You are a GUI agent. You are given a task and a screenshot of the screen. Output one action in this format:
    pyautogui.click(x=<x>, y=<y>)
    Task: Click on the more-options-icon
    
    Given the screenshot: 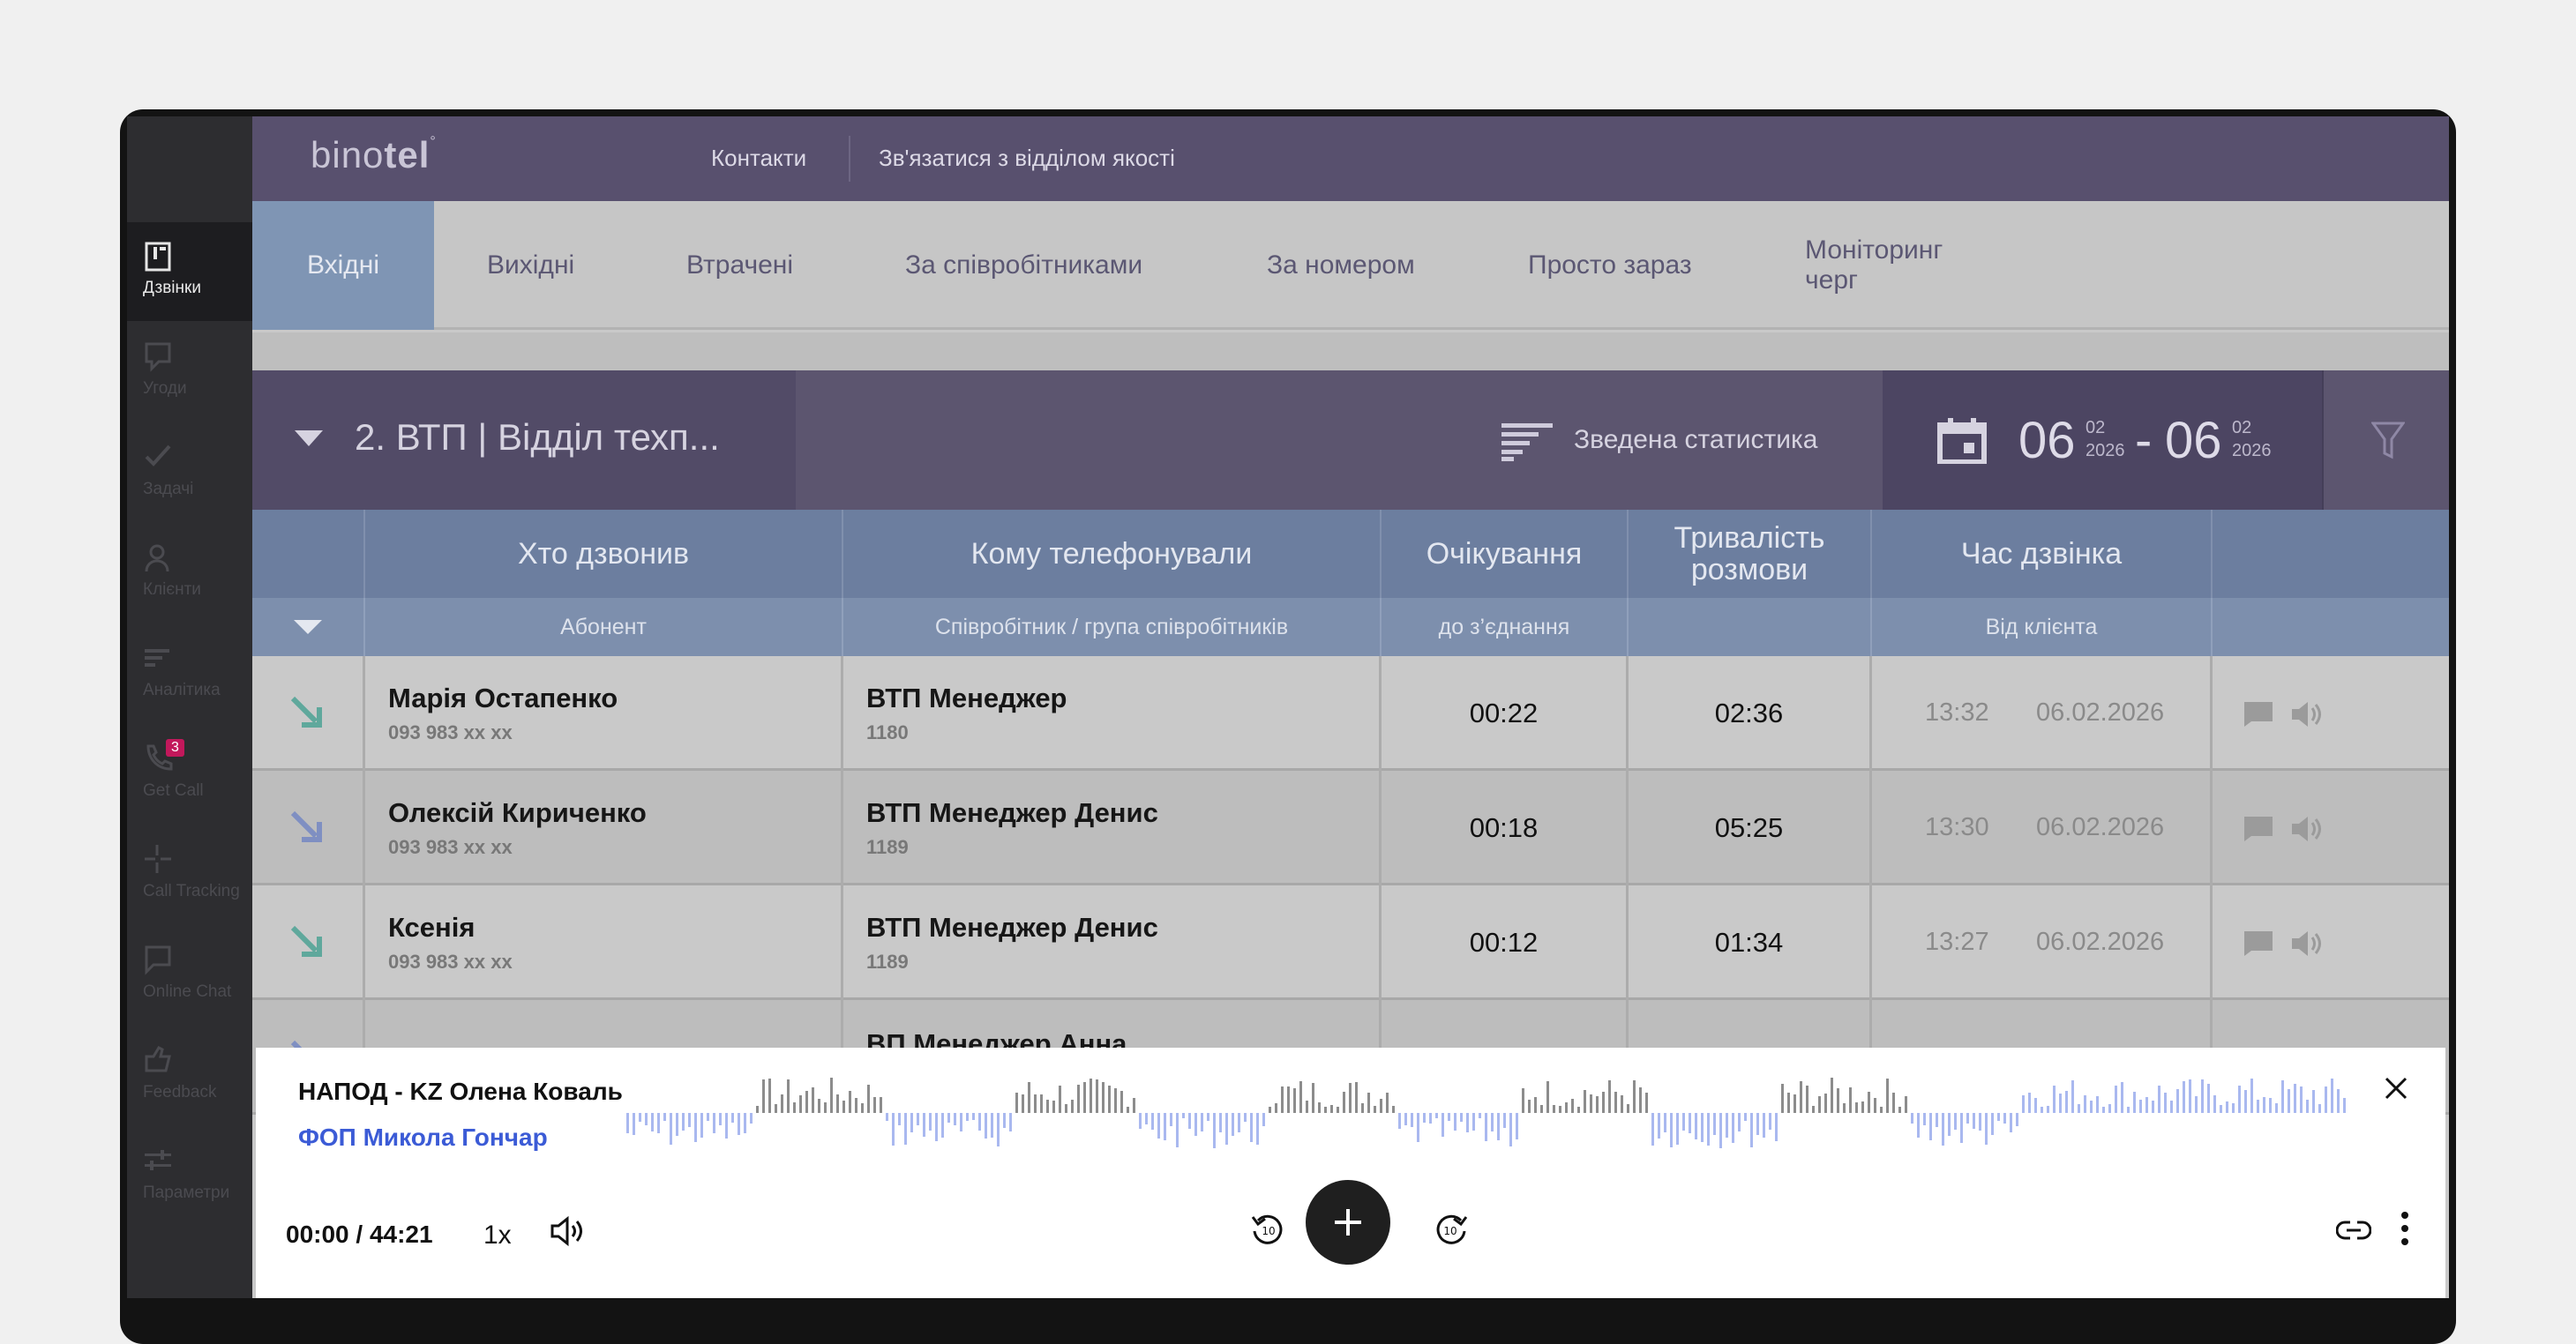 What is the action you would take?
    pyautogui.click(x=2405, y=1228)
    